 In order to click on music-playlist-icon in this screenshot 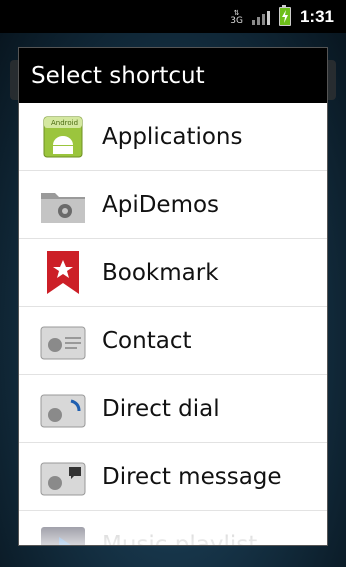, I will do `click(63, 533)`.